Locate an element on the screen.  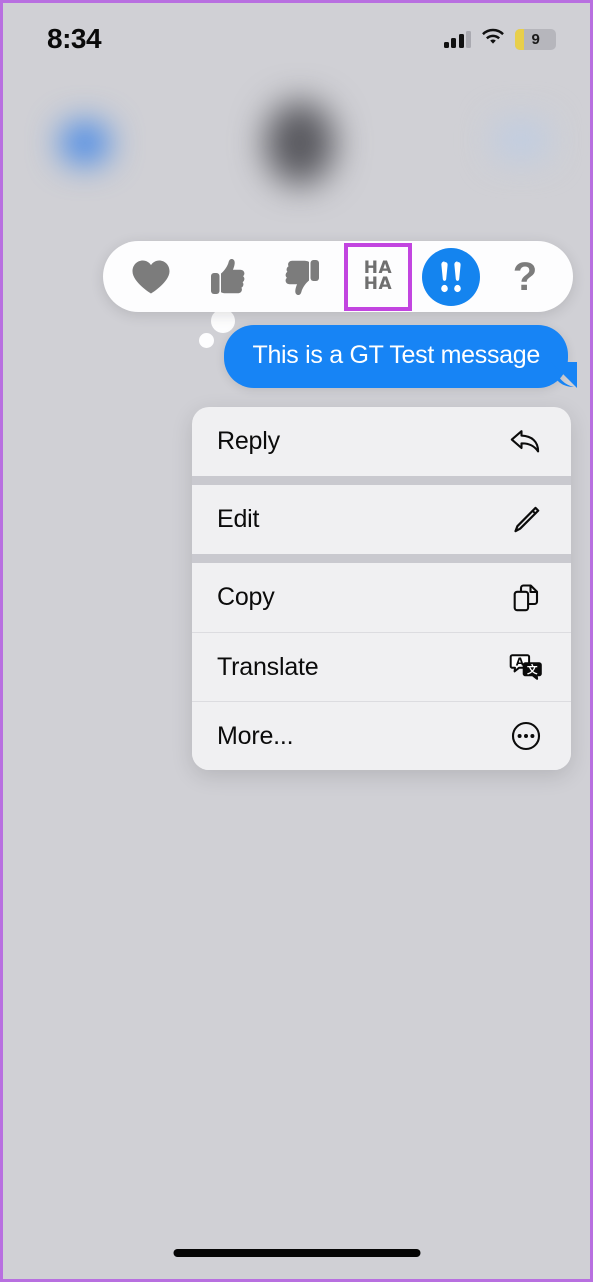
menu-item-translate: Translate A 文 is located at coordinates (381, 666).